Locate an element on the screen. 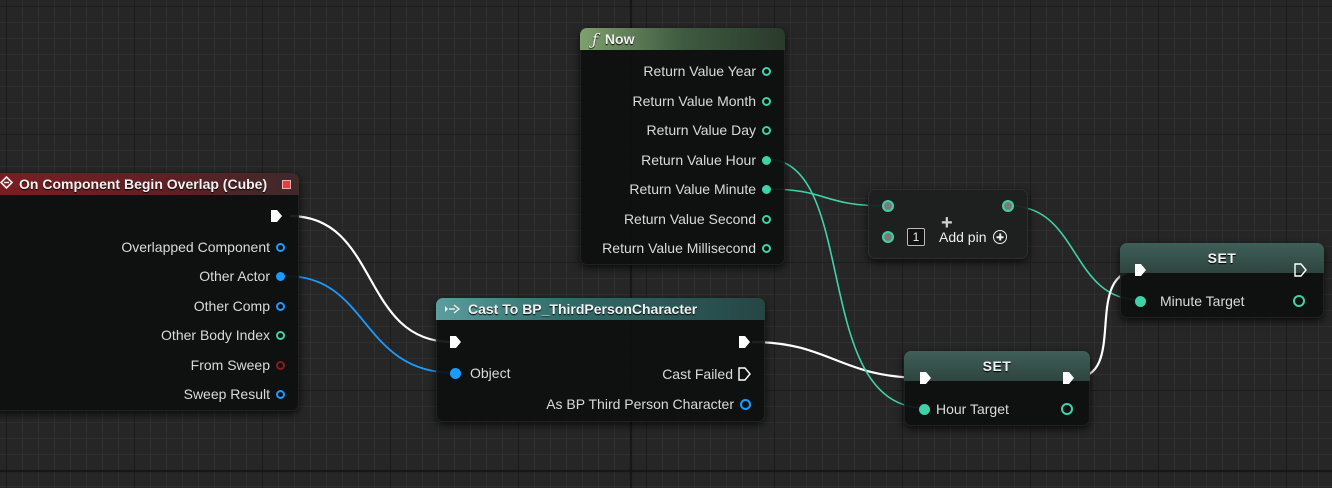  pin-row-from-sweep: From Sweep is located at coordinates (142, 365).